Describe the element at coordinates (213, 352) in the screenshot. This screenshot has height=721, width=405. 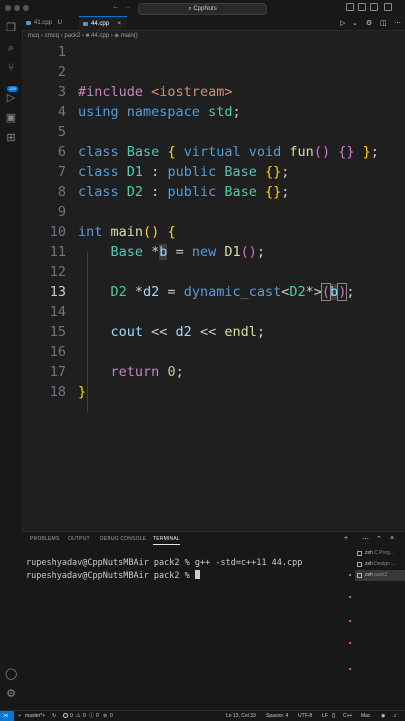
I see `code-line: 16` at that location.